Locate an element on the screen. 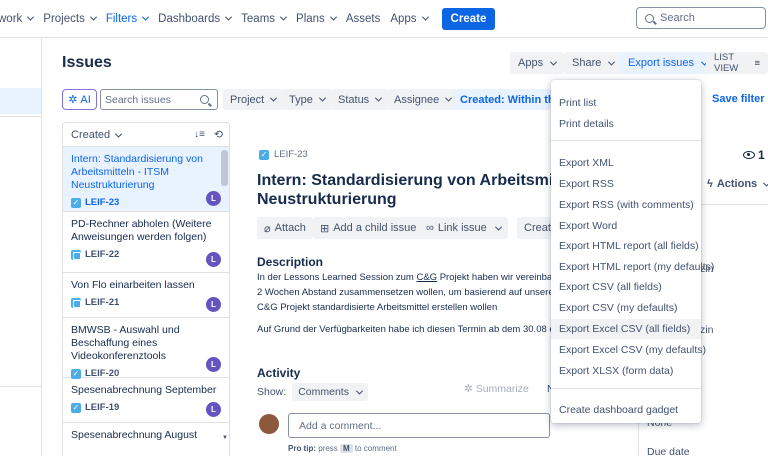  list-scrollbar is located at coordinates (224, 168).